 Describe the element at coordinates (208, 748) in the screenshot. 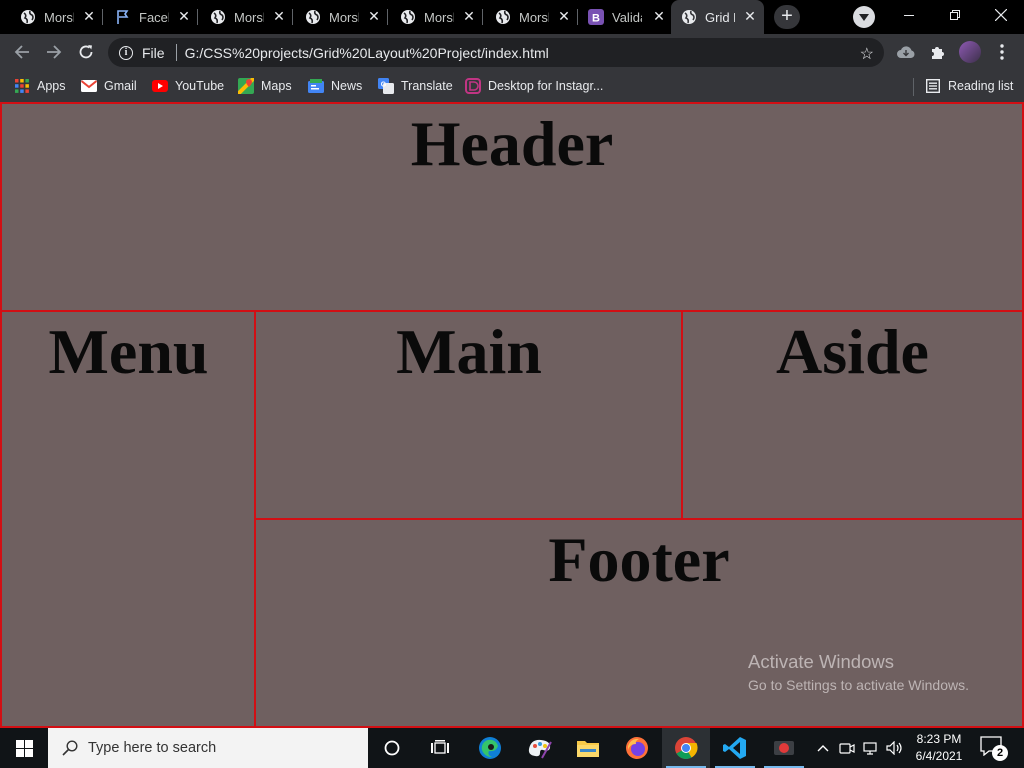

I see `taskbar-search-input: Type here to search` at that location.